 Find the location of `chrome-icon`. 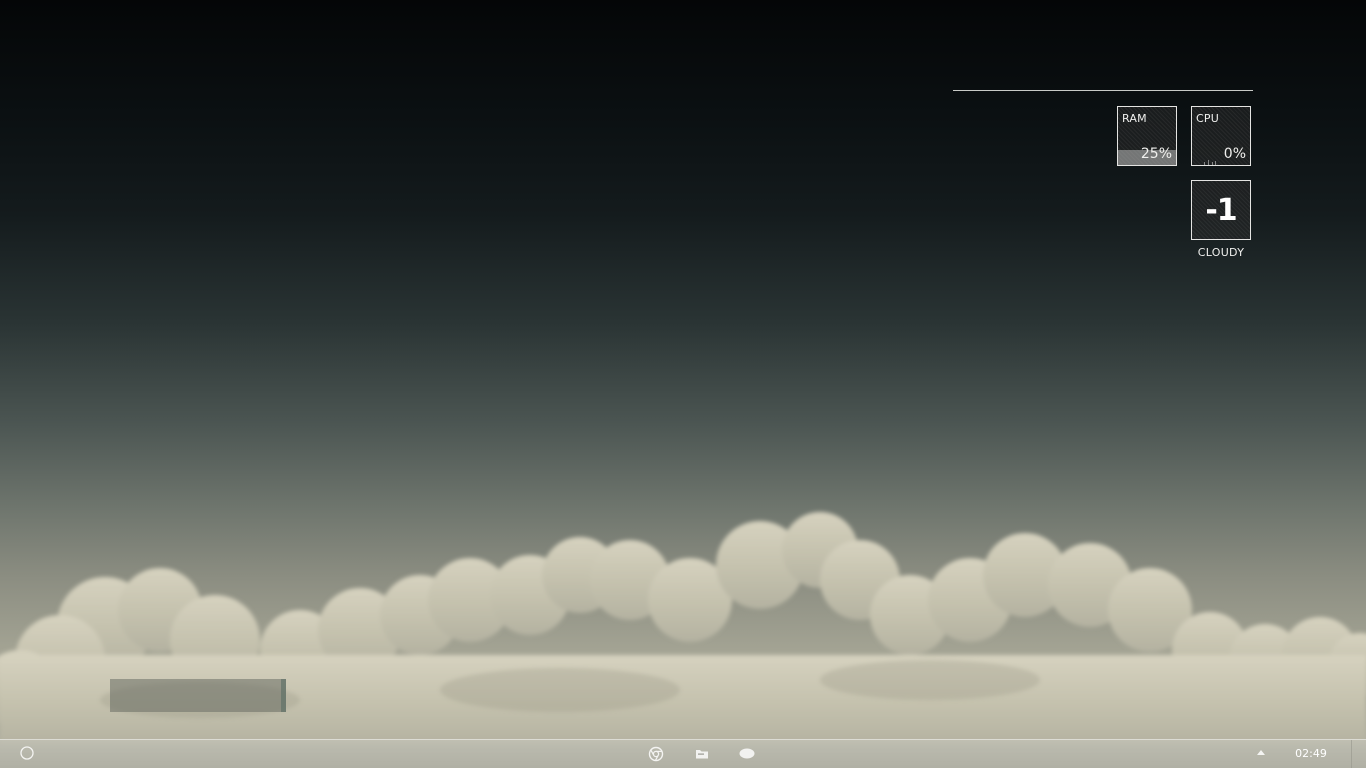

chrome-icon is located at coordinates (656, 754).